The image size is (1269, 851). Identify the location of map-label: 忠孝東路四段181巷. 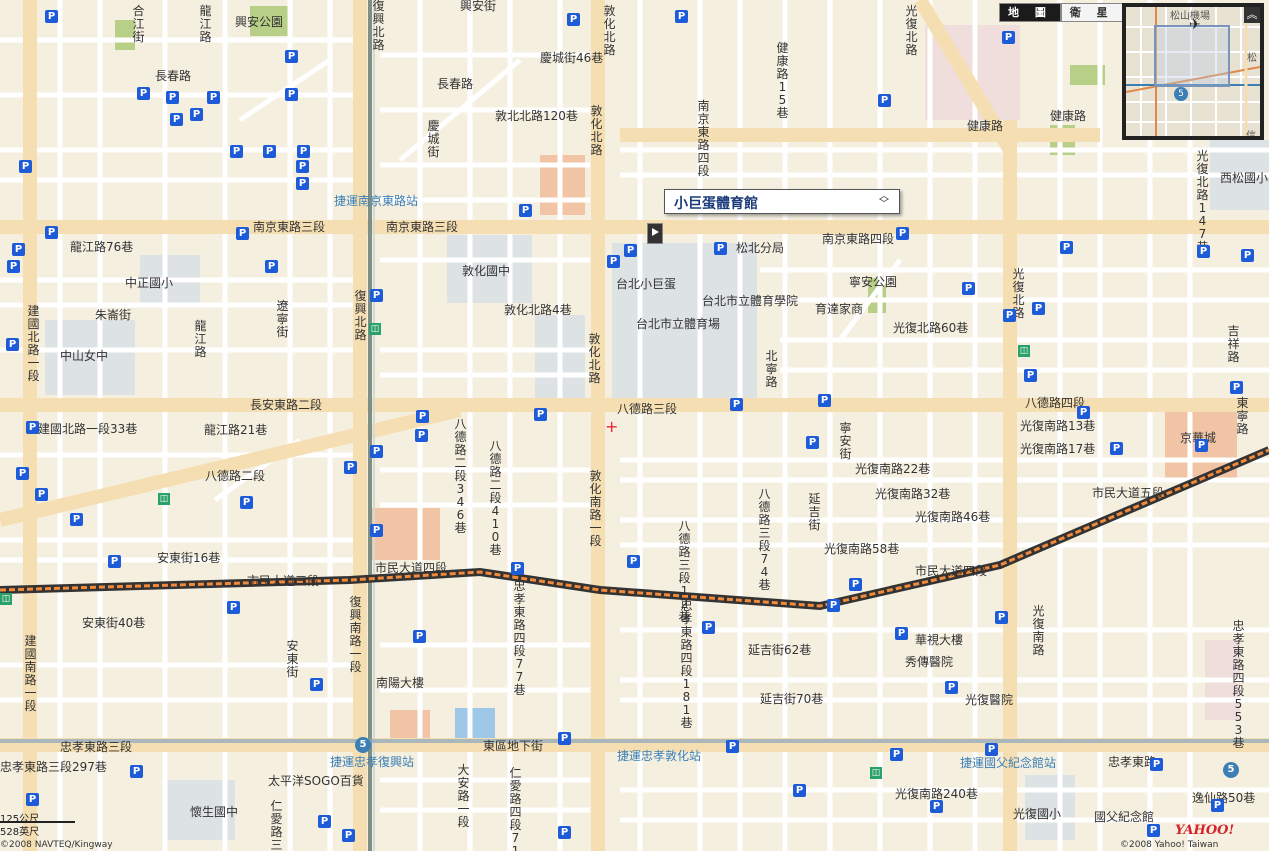
(686, 664).